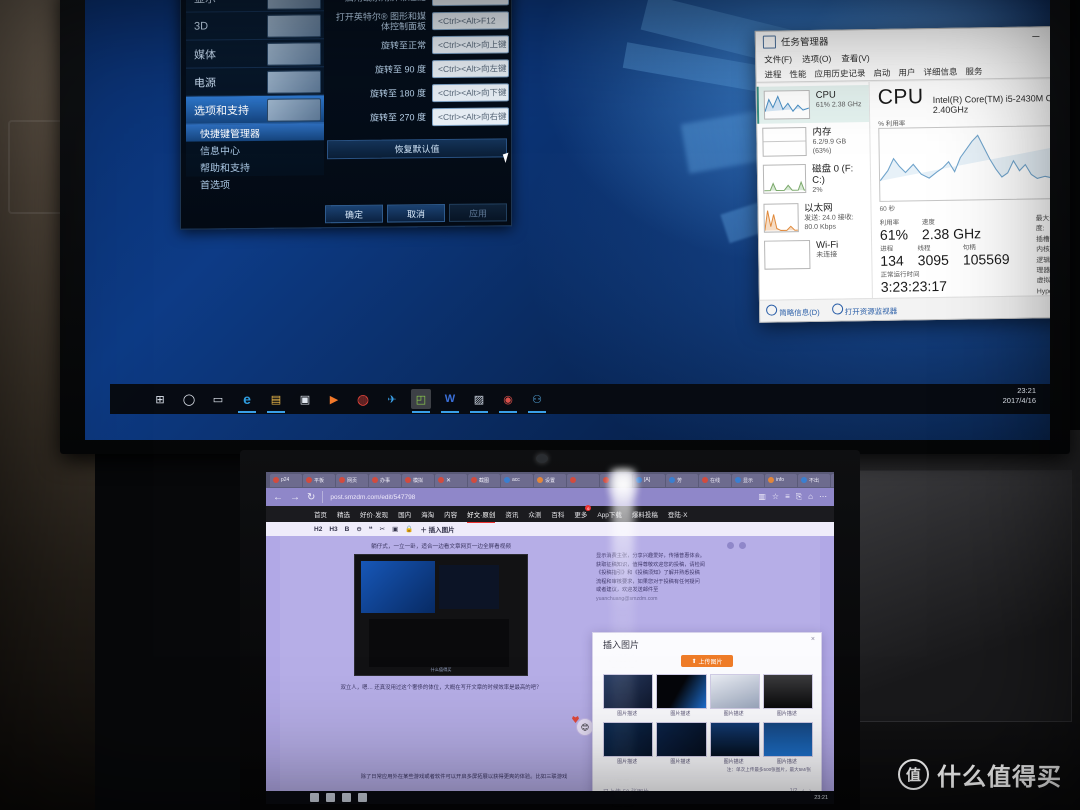  Describe the element at coordinates (823, 497) in the screenshot. I see `more-menu-icon: ⋯` at that location.